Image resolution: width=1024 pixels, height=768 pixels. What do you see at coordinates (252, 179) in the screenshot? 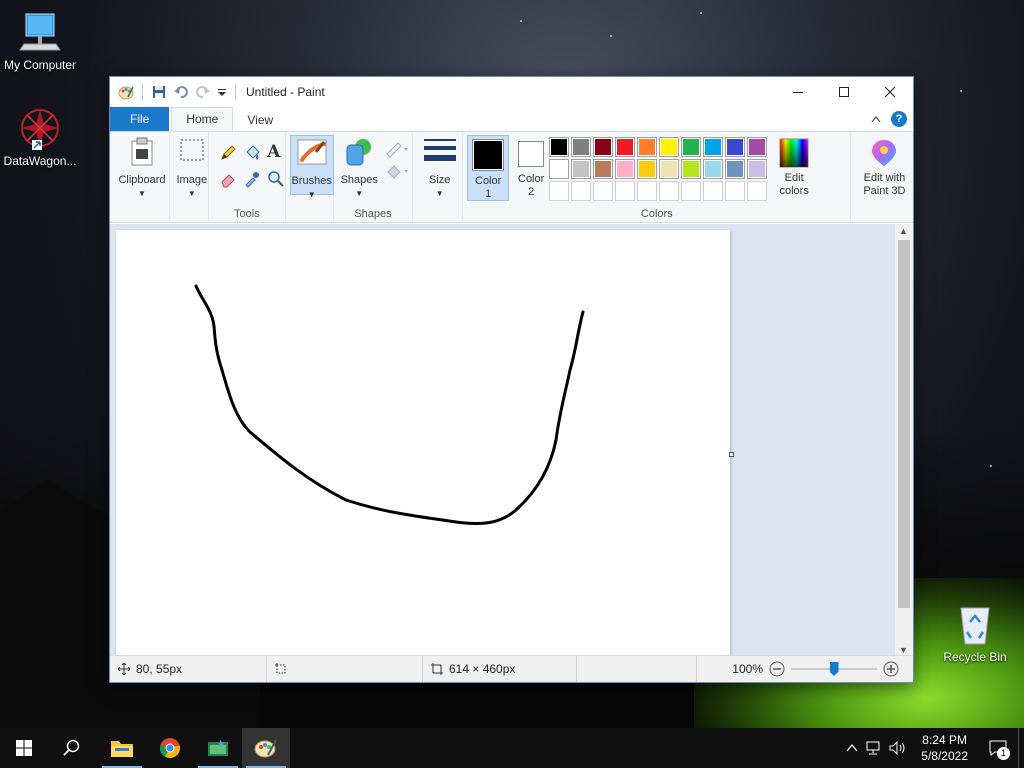
I see `color-picker-icon` at bounding box center [252, 179].